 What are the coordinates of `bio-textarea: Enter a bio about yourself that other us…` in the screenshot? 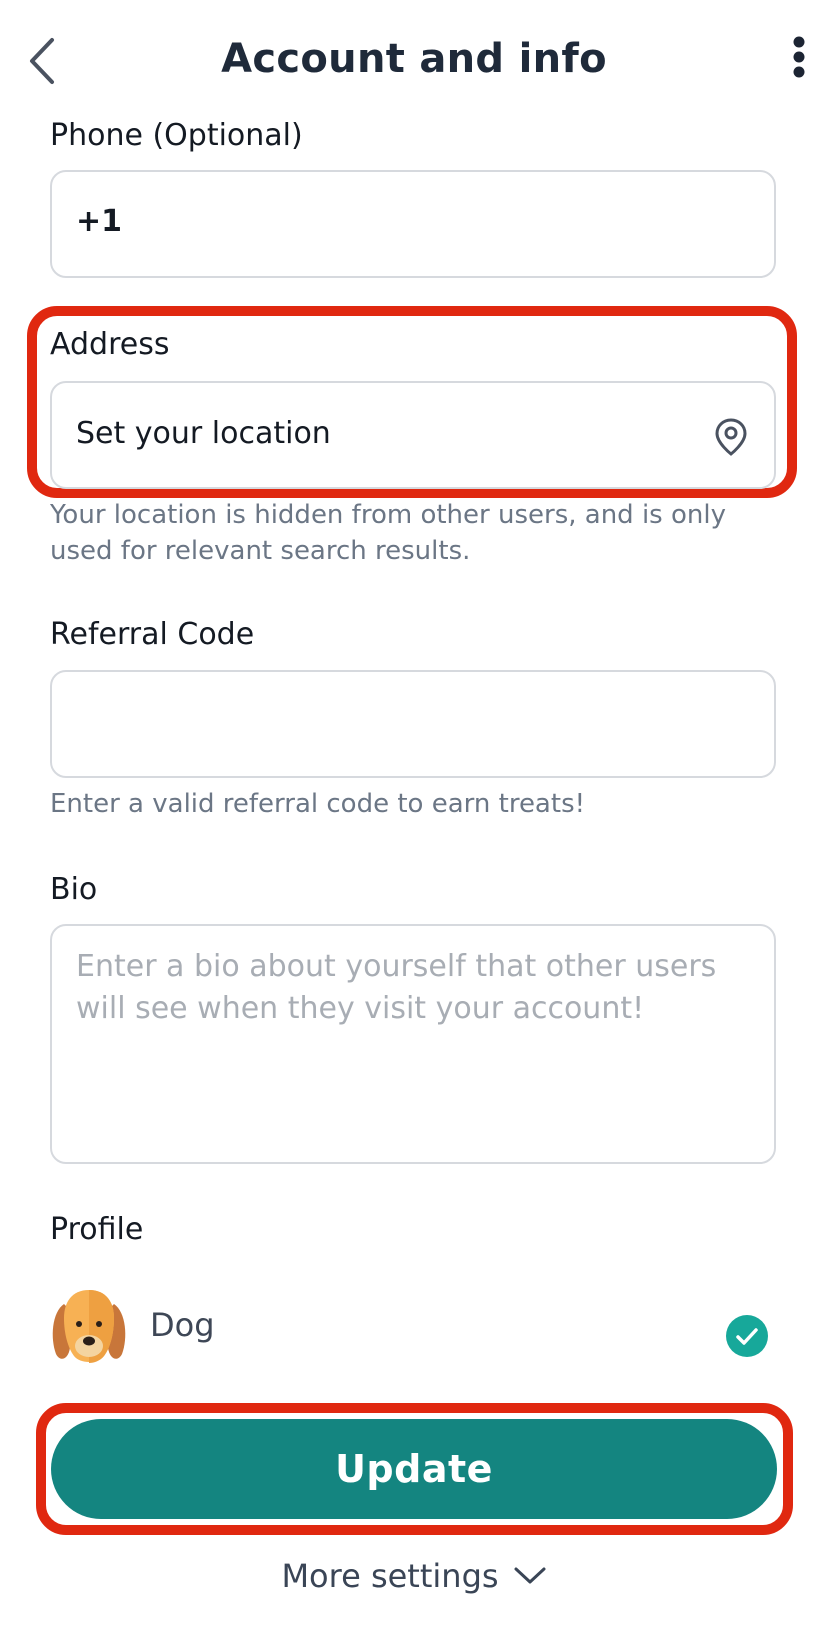 It's located at (413, 1044).